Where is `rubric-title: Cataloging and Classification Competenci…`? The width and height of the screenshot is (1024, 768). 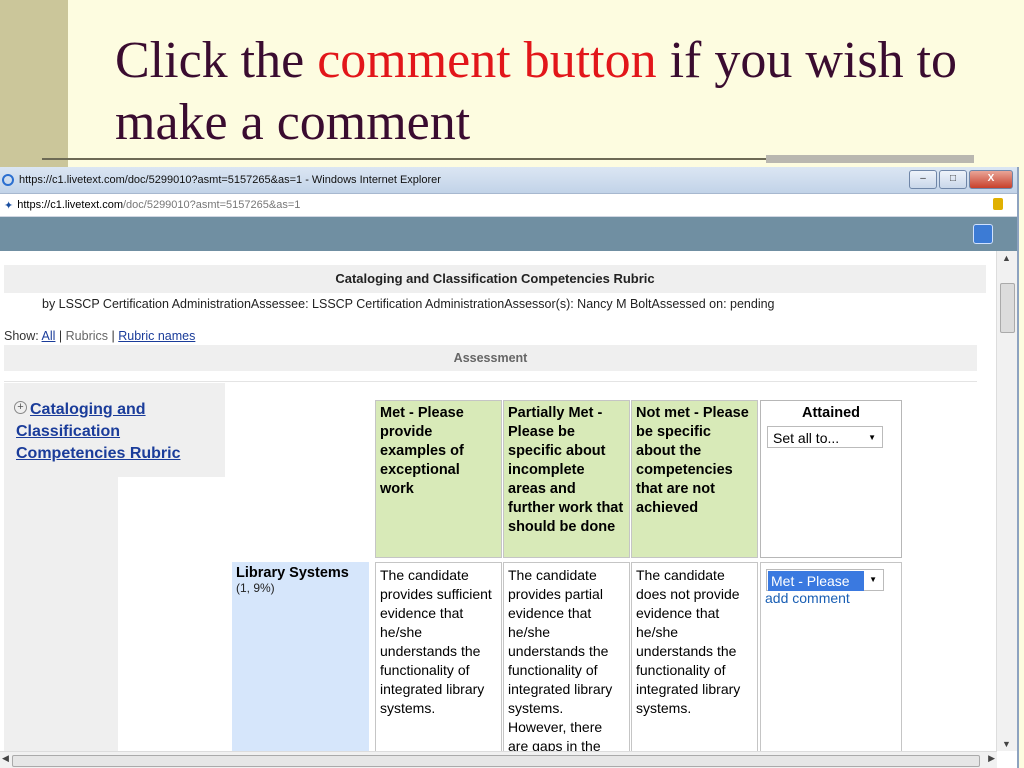 rubric-title: Cataloging and Classification Competenci… is located at coordinates (495, 279).